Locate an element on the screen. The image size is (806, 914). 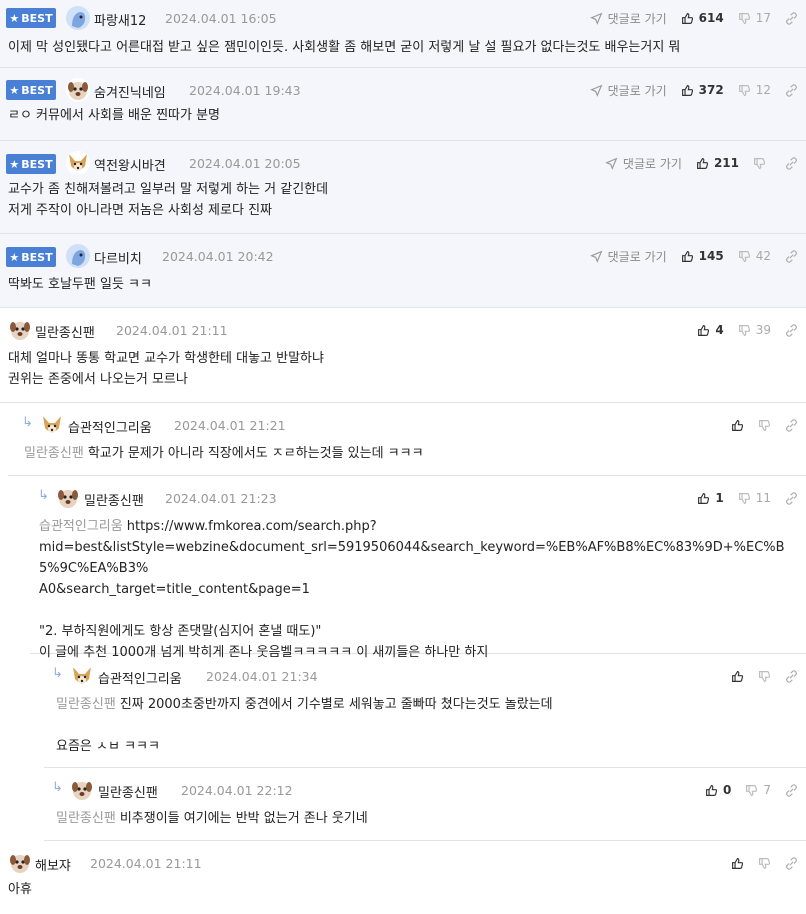
comment-body: 아휴 is located at coordinates (20, 889).